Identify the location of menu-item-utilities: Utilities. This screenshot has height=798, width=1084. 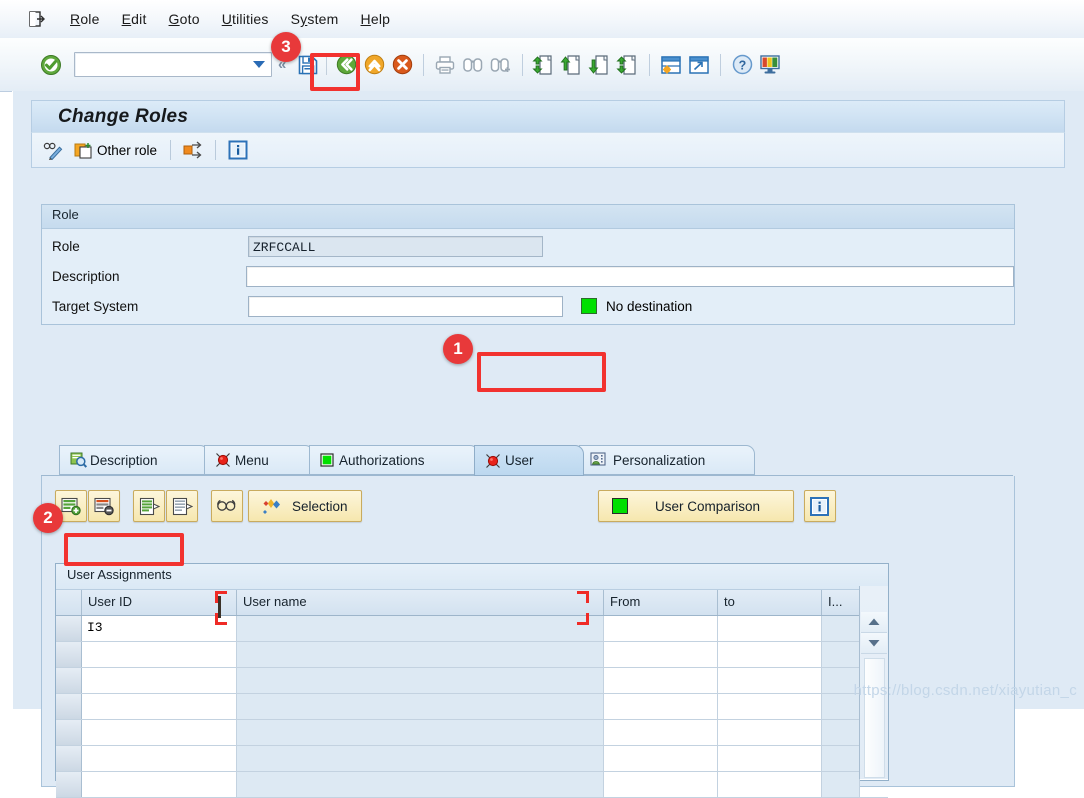
(245, 19).